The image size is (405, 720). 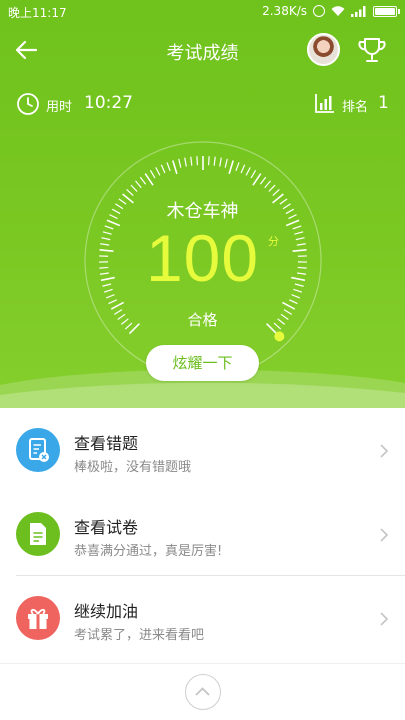 I want to click on list-item-title: 查看错题, so click(x=106, y=443).